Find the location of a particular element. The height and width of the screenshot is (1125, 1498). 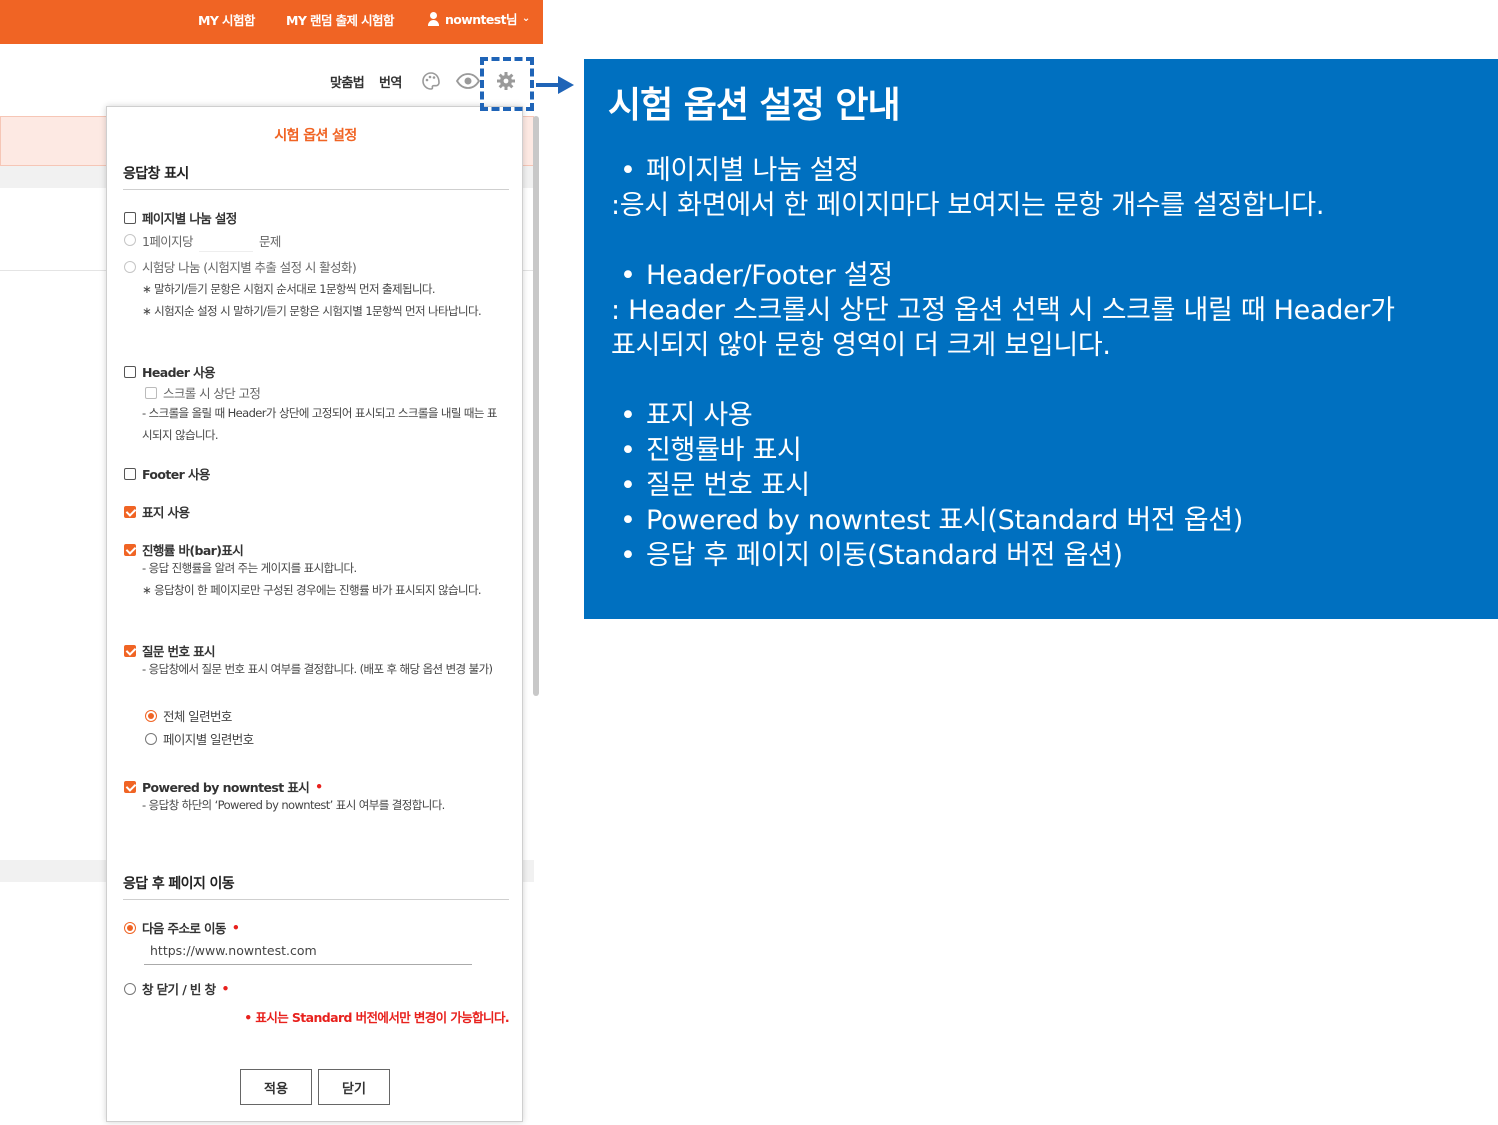

next-url-label: 다음 주소로 이동 is located at coordinates (184, 928).